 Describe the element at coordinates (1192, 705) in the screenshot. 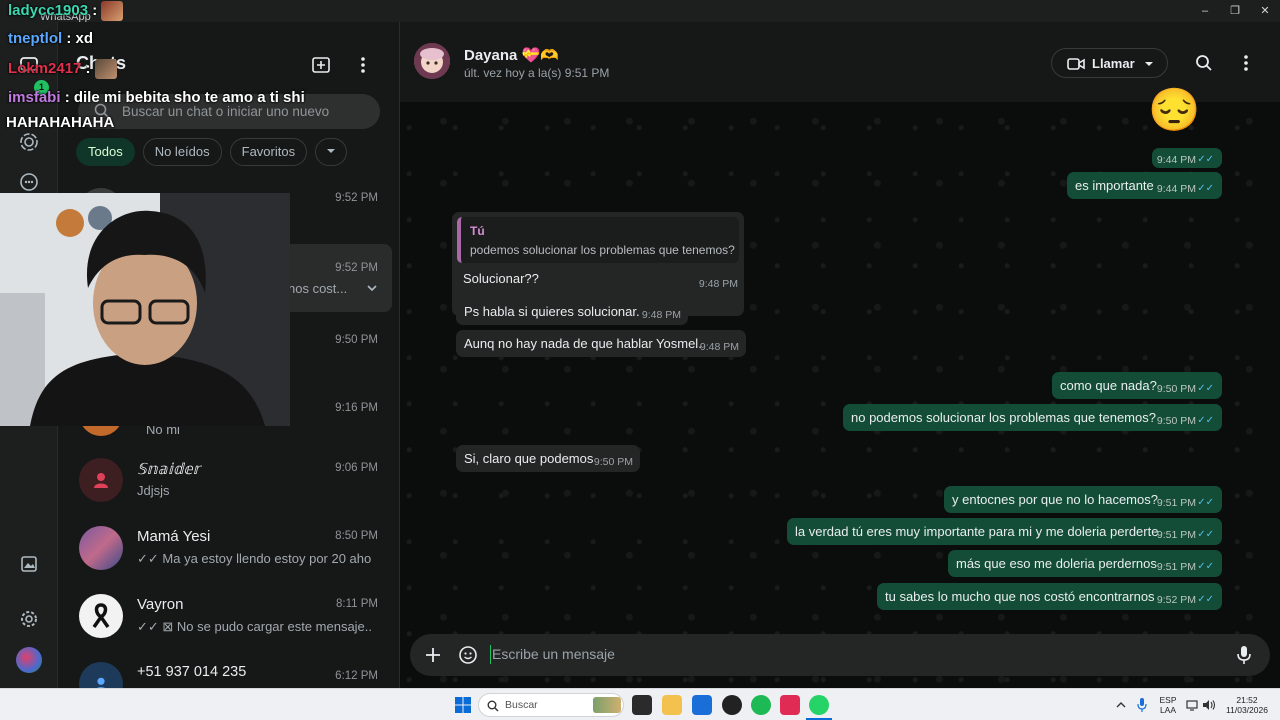

I see `network-icon` at that location.